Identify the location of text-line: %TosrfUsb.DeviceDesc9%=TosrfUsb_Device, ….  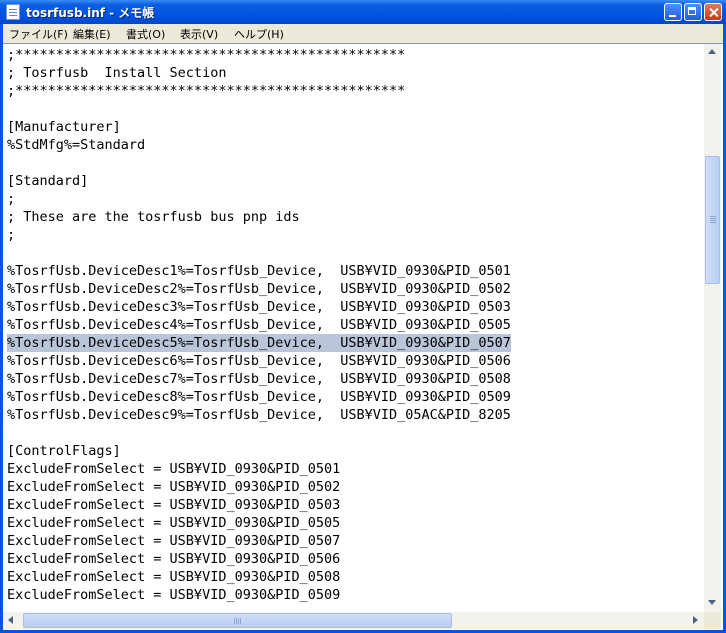
(259, 415).